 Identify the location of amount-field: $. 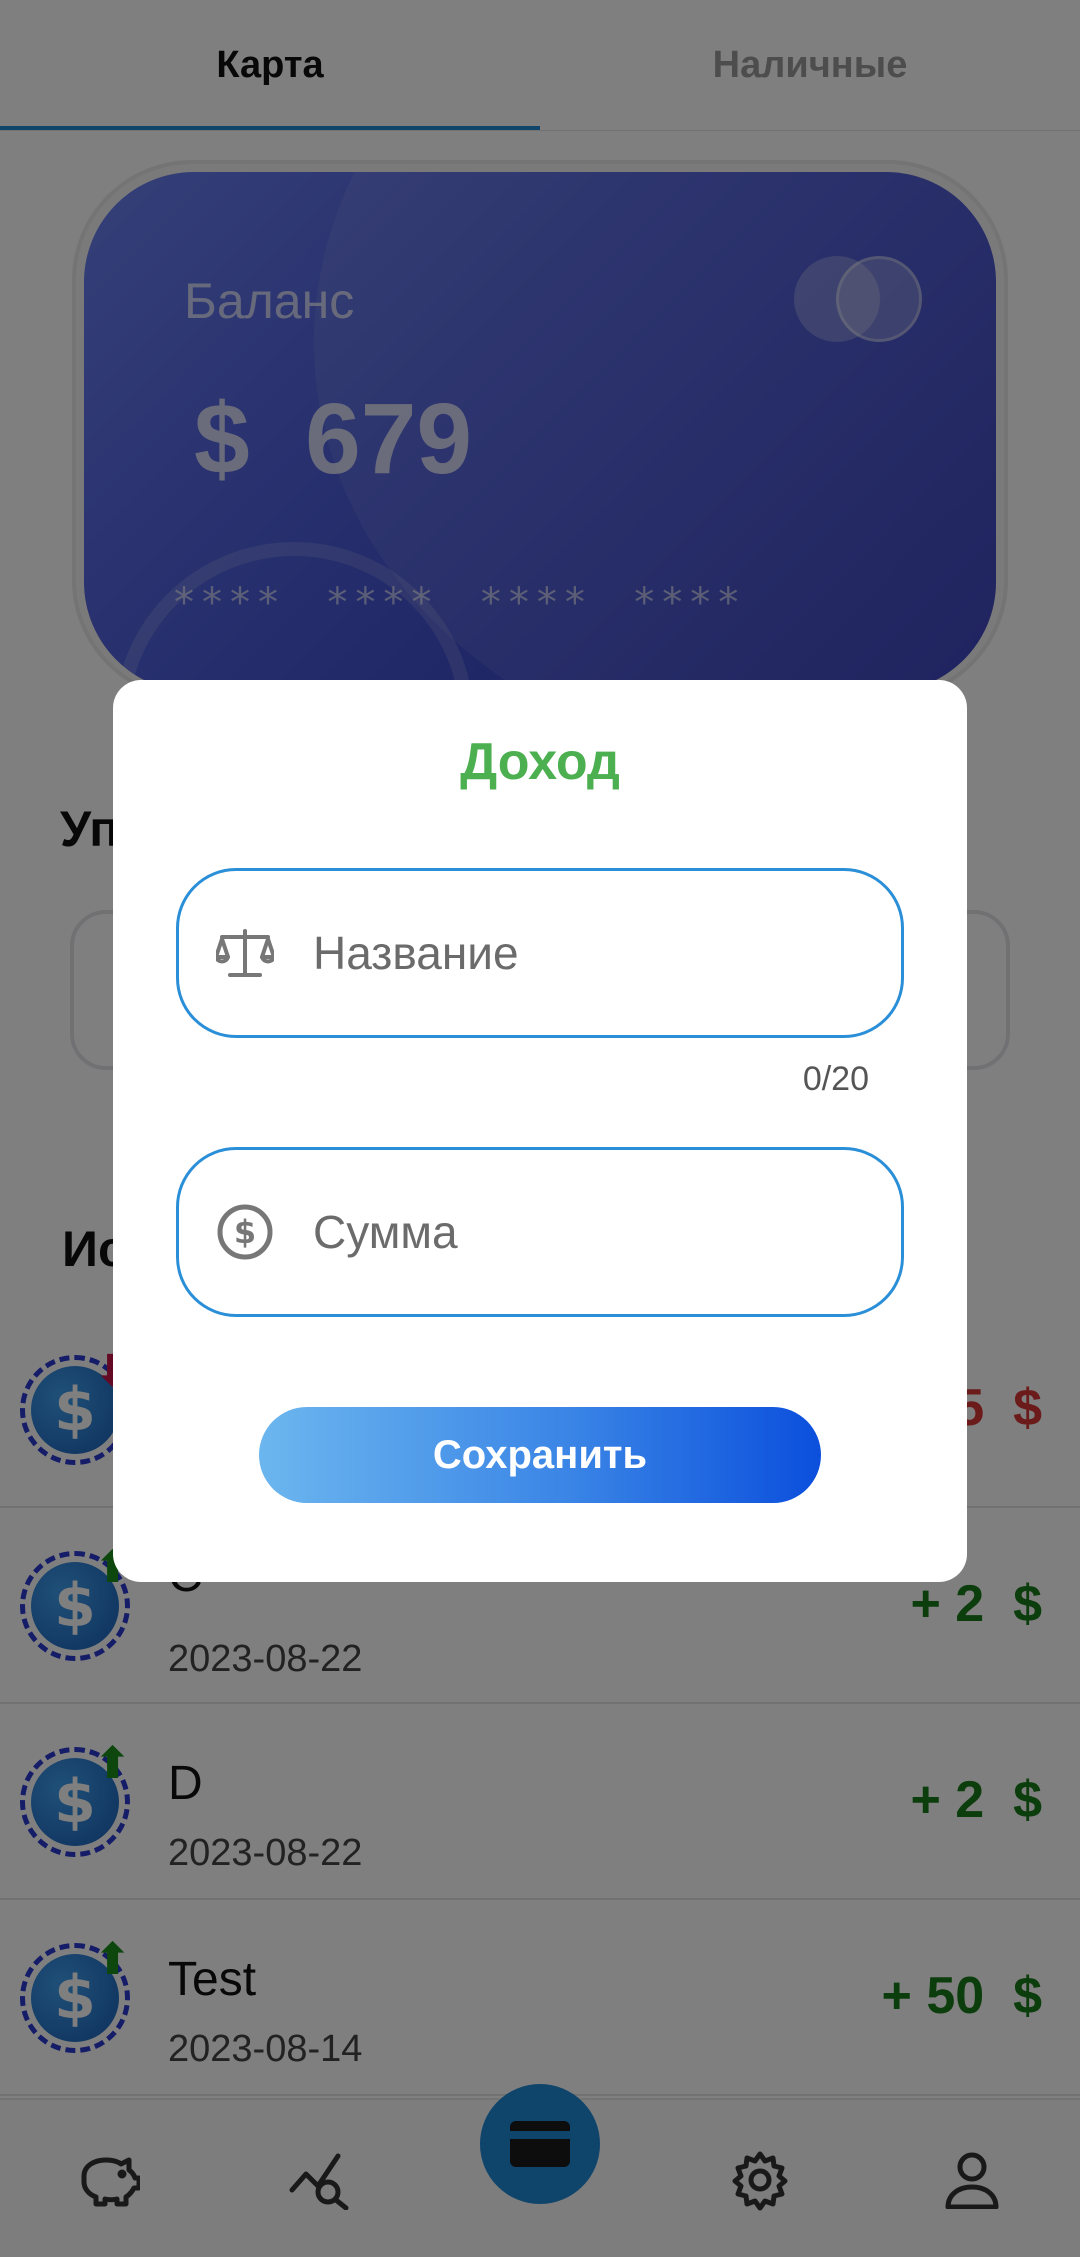
(540, 1232).